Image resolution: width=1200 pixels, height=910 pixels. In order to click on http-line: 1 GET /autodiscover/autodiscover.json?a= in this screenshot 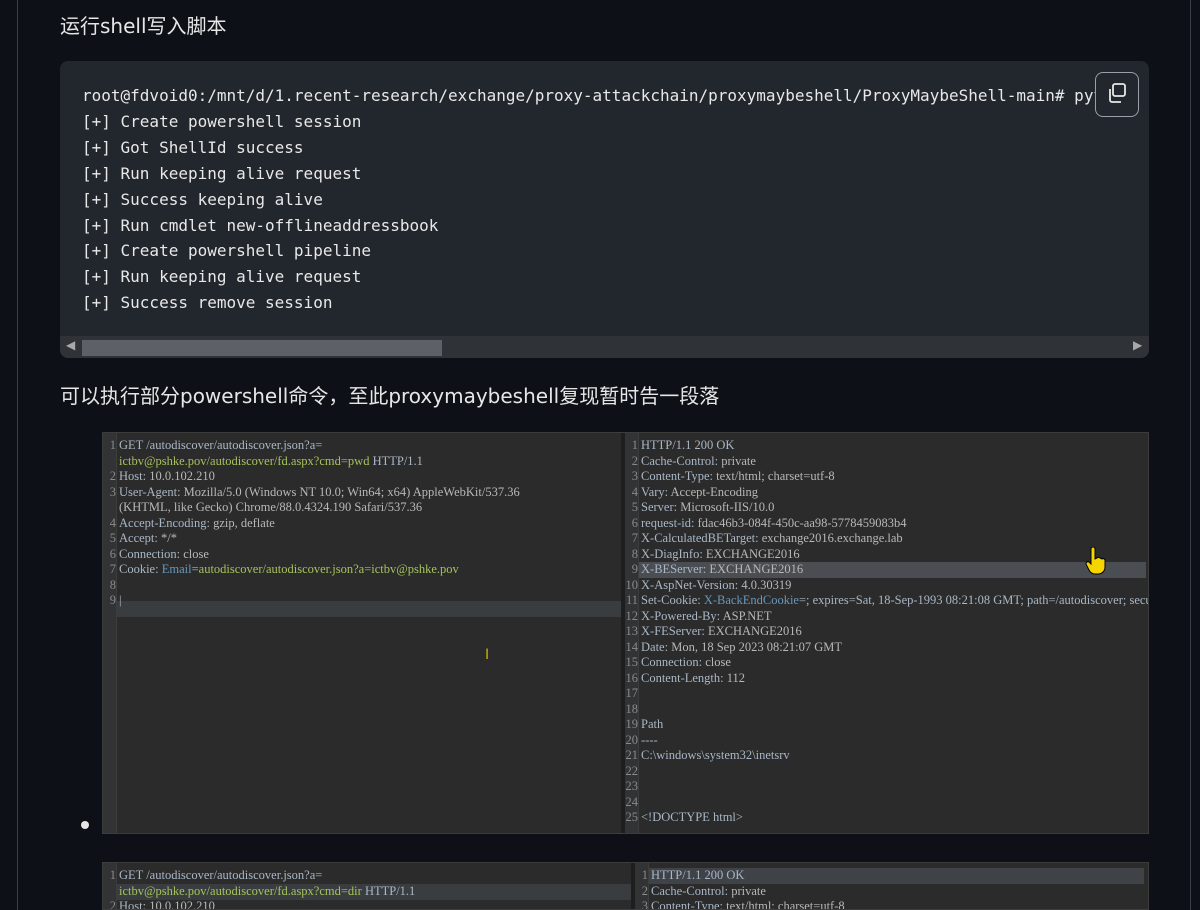, I will do `click(367, 876)`.